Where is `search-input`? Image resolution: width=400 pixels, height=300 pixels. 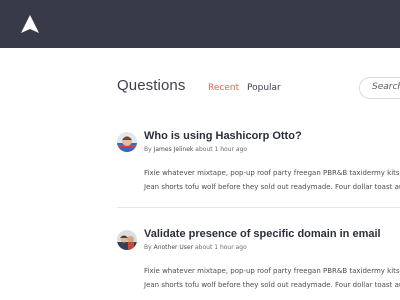
search-input is located at coordinates (386, 87).